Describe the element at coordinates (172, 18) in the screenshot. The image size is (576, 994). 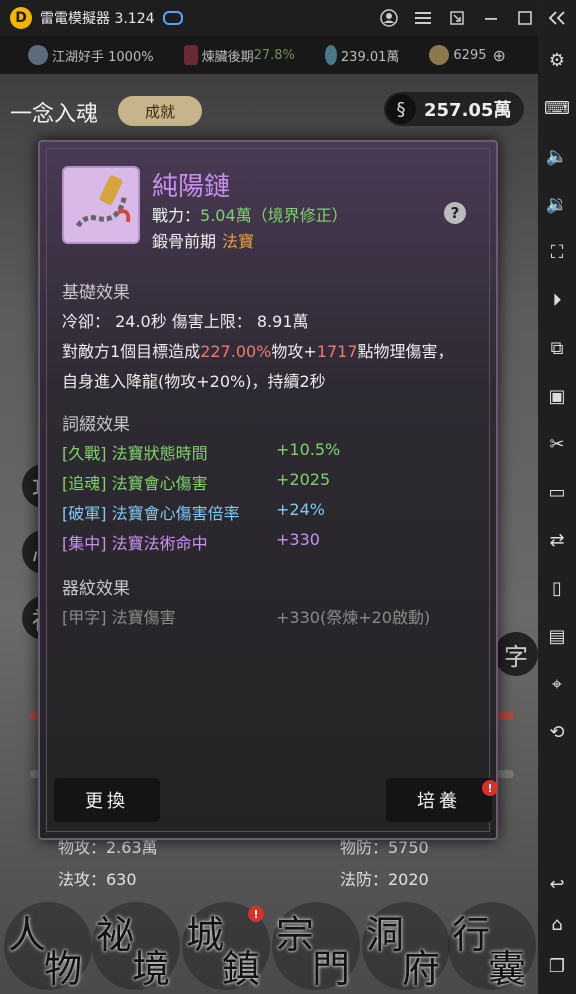
I see `gamepad-icon` at that location.